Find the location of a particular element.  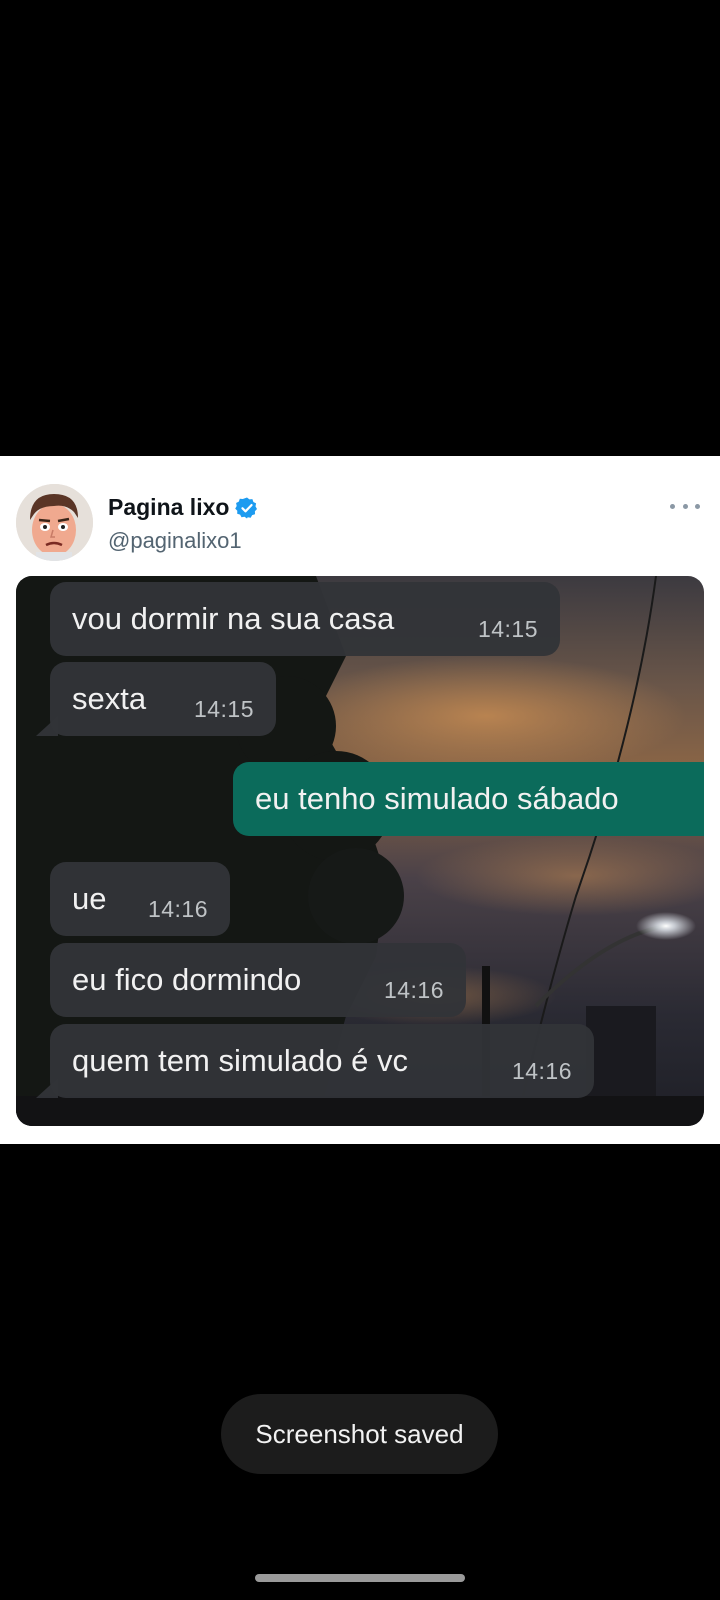

home-indicator-bar is located at coordinates (360, 1578).